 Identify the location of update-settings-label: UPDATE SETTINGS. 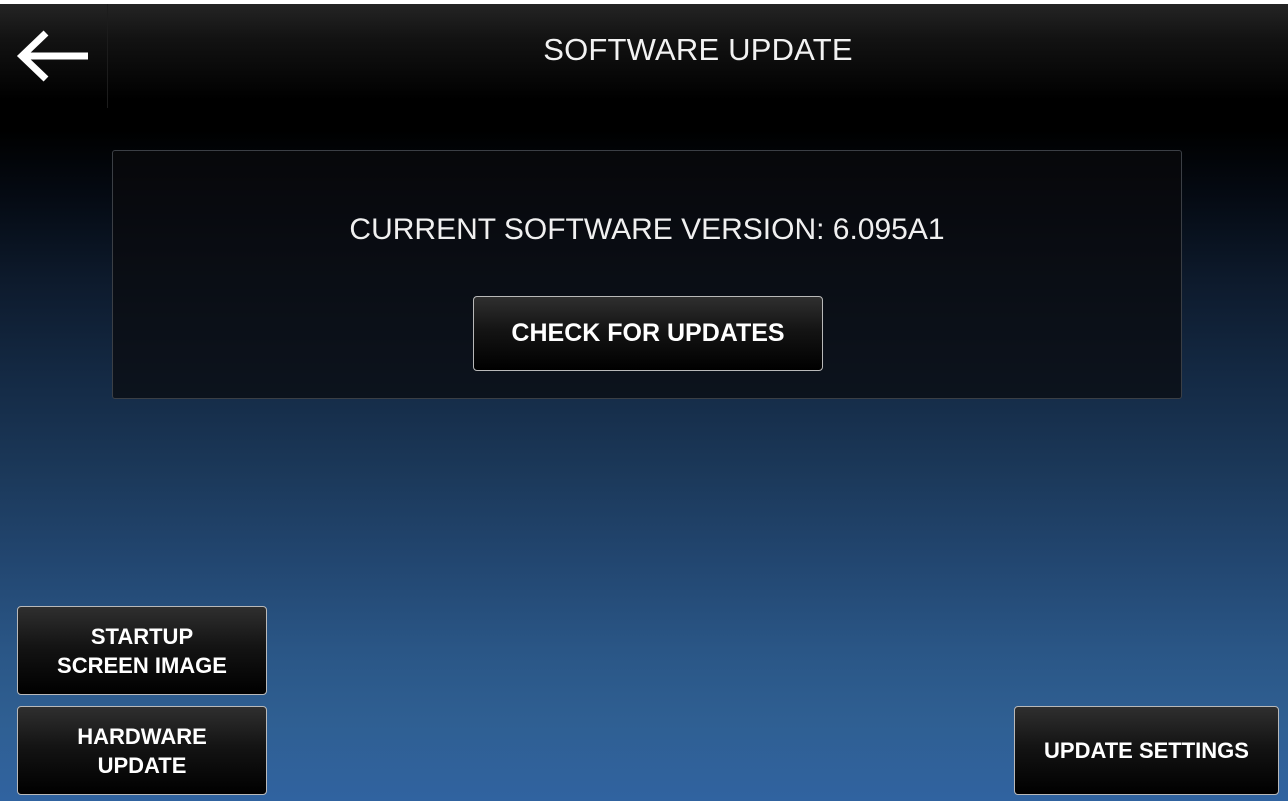
(1146, 750).